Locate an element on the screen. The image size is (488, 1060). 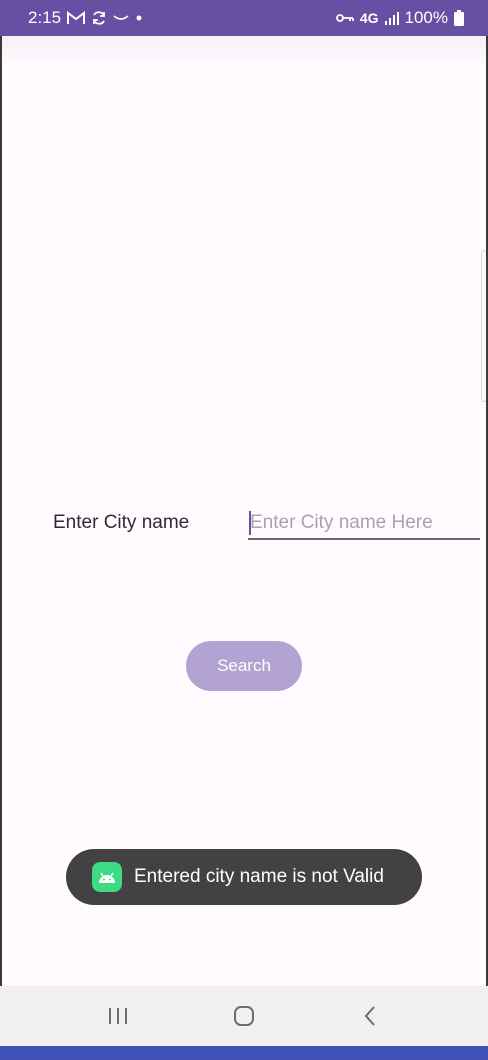
city-name-label: Enter City name is located at coordinates (121, 522).